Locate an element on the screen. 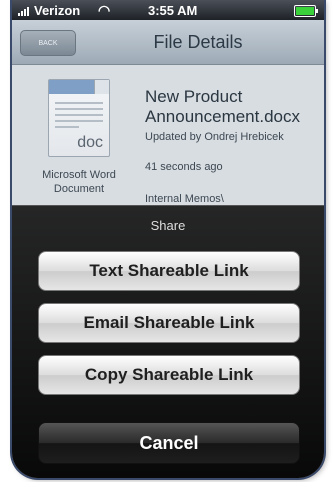 The image size is (334, 482). page-title: File Details is located at coordinates (198, 42).